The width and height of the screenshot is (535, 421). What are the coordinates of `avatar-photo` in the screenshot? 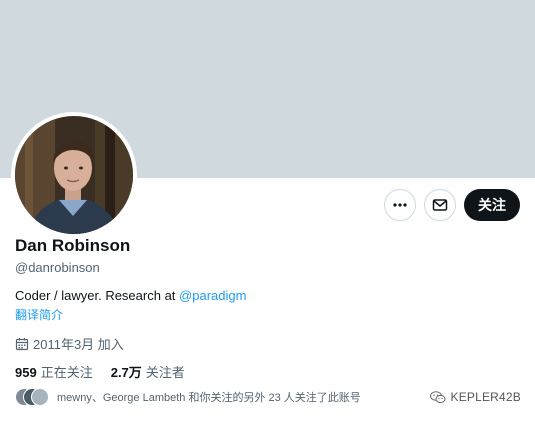 It's located at (74, 175).